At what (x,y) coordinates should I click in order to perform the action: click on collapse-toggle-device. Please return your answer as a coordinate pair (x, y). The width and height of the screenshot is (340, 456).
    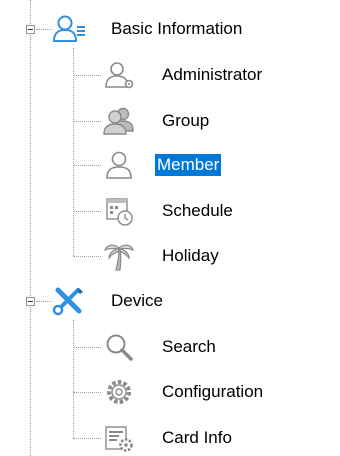
    Looking at the image, I should click on (30, 301).